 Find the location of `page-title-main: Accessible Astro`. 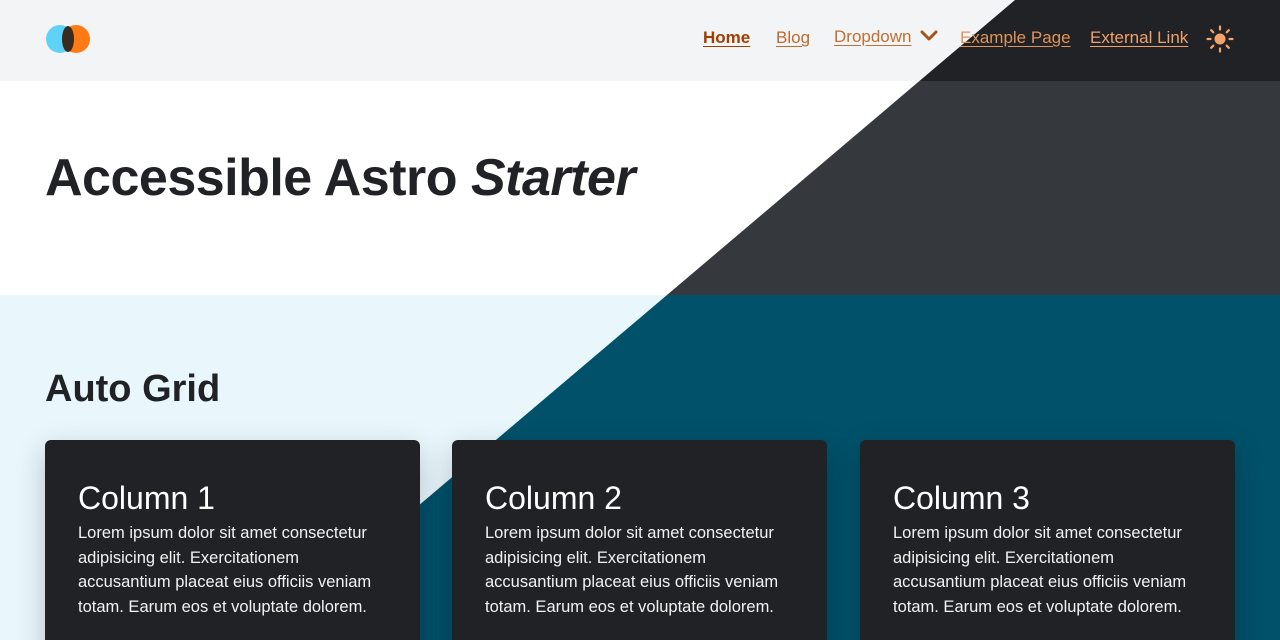

page-title-main: Accessible Astro is located at coordinates (258, 178).